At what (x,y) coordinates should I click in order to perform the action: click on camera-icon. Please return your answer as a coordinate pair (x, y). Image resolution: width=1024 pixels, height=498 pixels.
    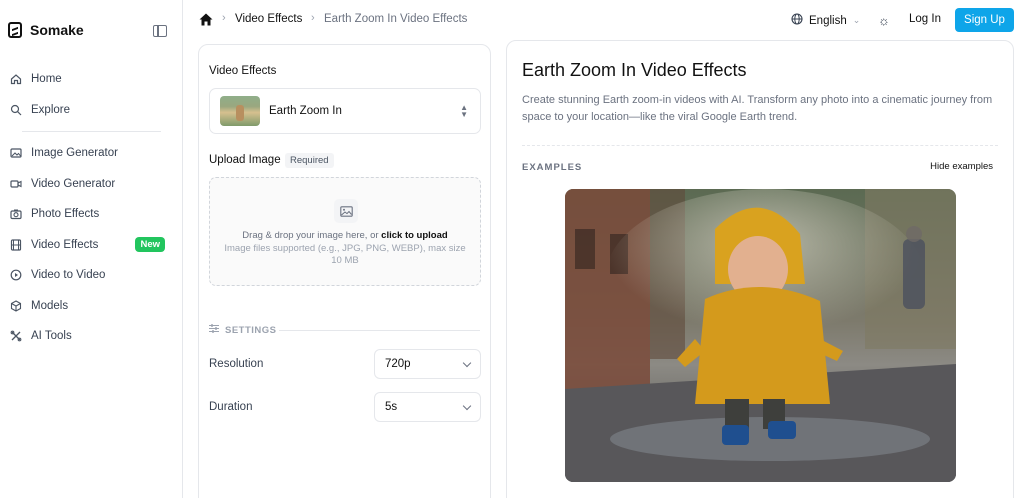
    Looking at the image, I should click on (16, 214).